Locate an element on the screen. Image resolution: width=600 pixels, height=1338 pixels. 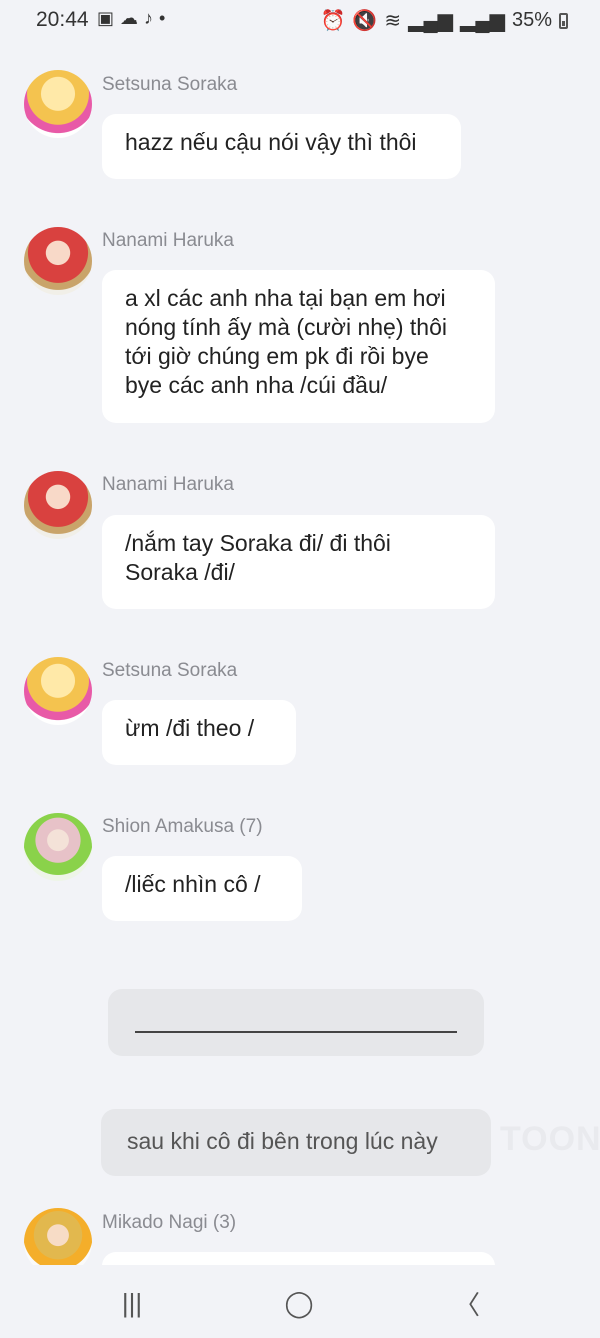
home-icon: ◯ is located at coordinates (299, 1303).